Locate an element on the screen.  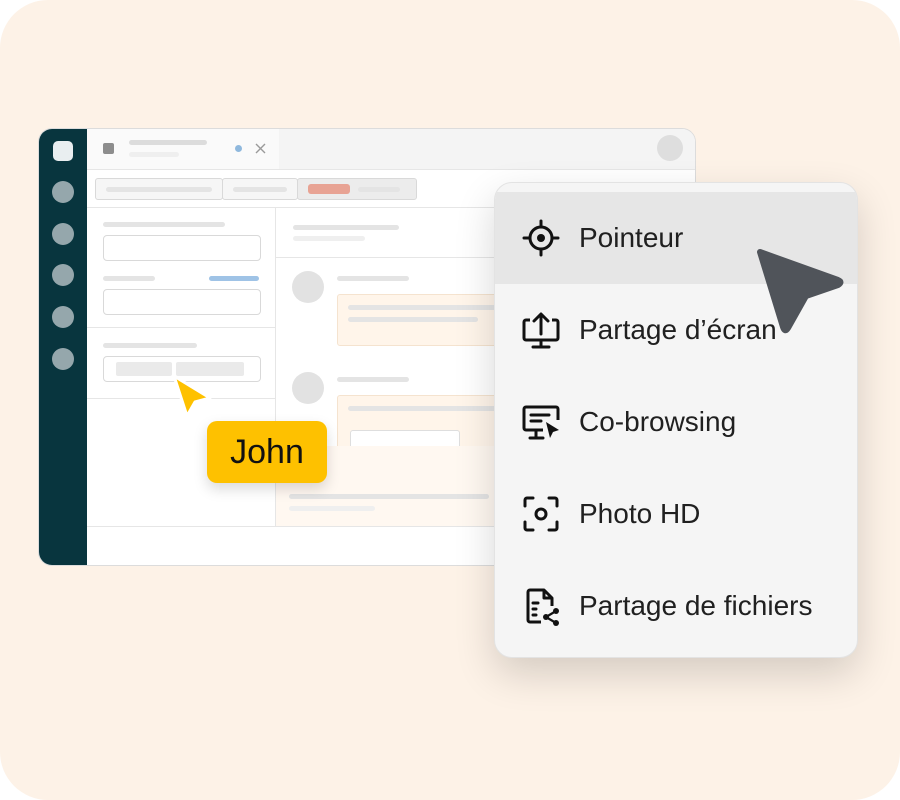
photo-focus-icon is located at coordinates (541, 514).